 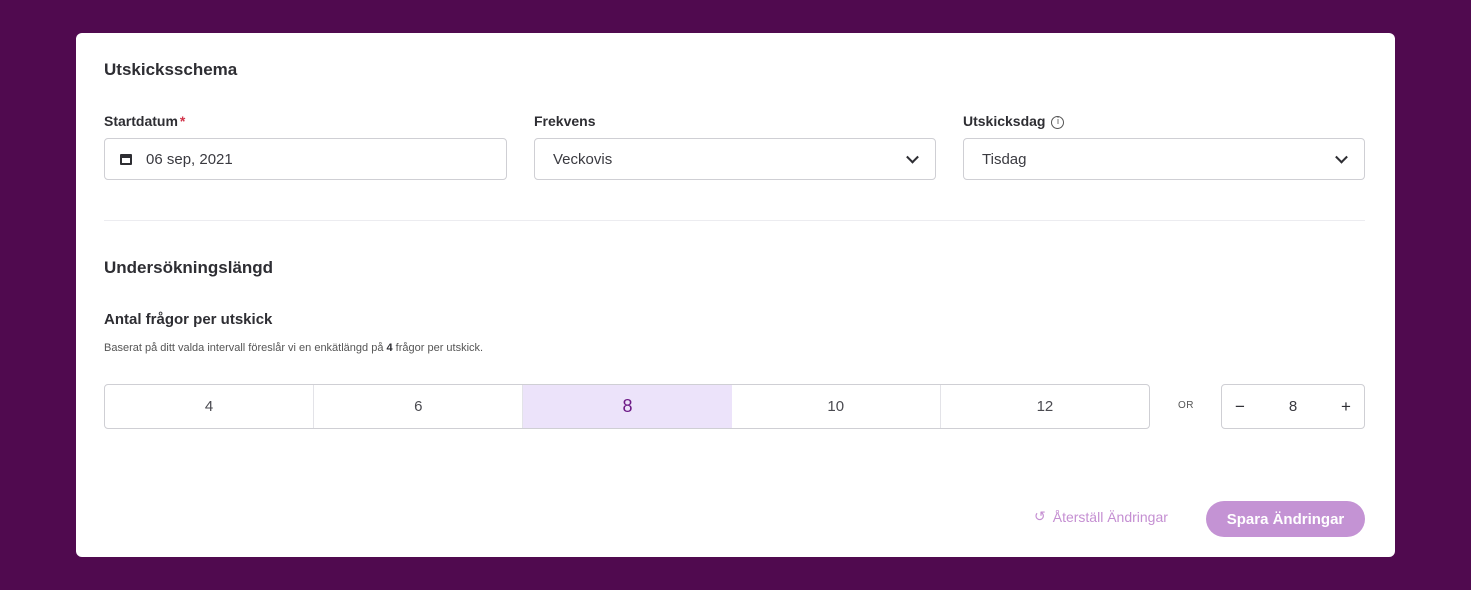 I want to click on frequency-select: Veckovis, so click(x=735, y=159).